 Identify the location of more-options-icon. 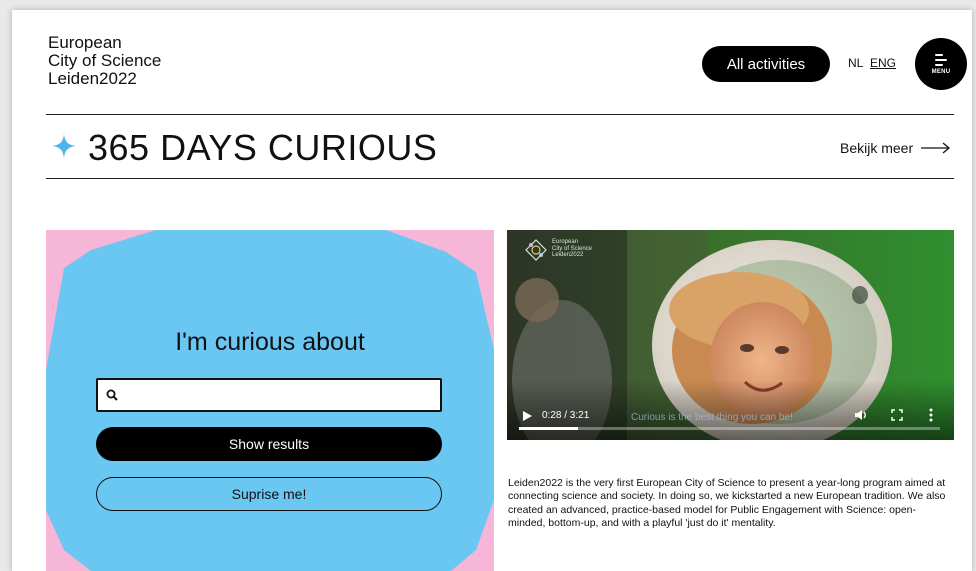
(931, 415).